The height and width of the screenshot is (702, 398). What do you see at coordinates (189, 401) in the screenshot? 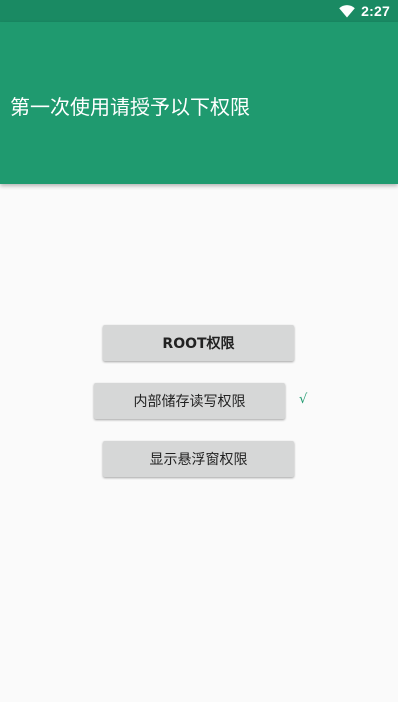
I see `storage-permission-button: 内部储存读写权限` at bounding box center [189, 401].